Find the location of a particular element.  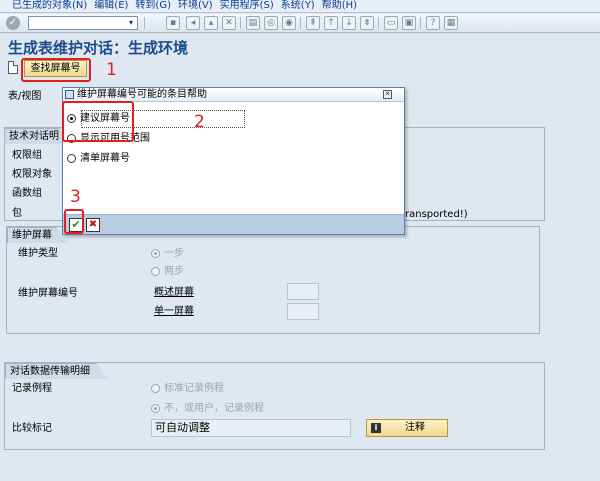

menu-edit: 编辑(E) is located at coordinates (111, 6).